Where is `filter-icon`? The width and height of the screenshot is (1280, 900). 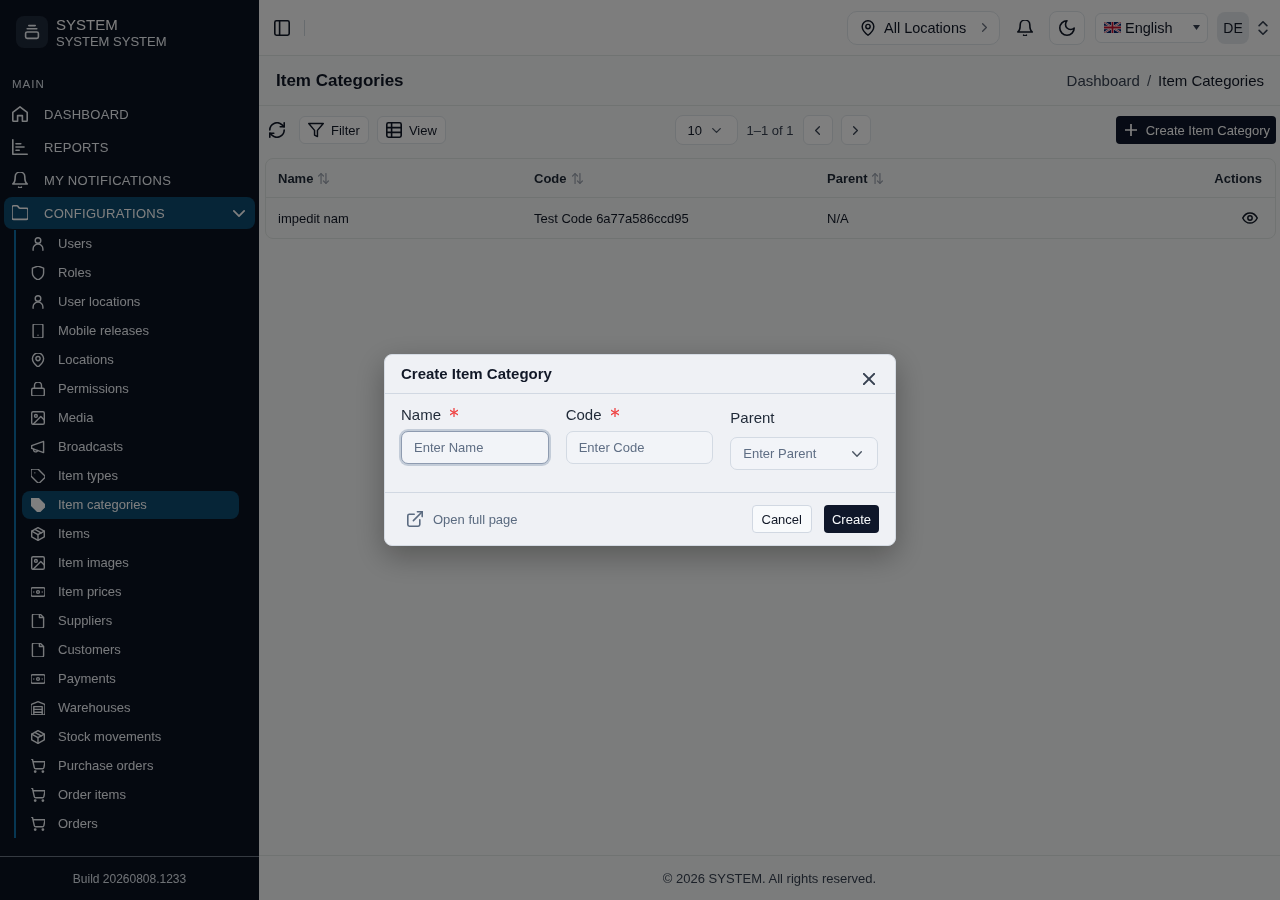 filter-icon is located at coordinates (316, 130).